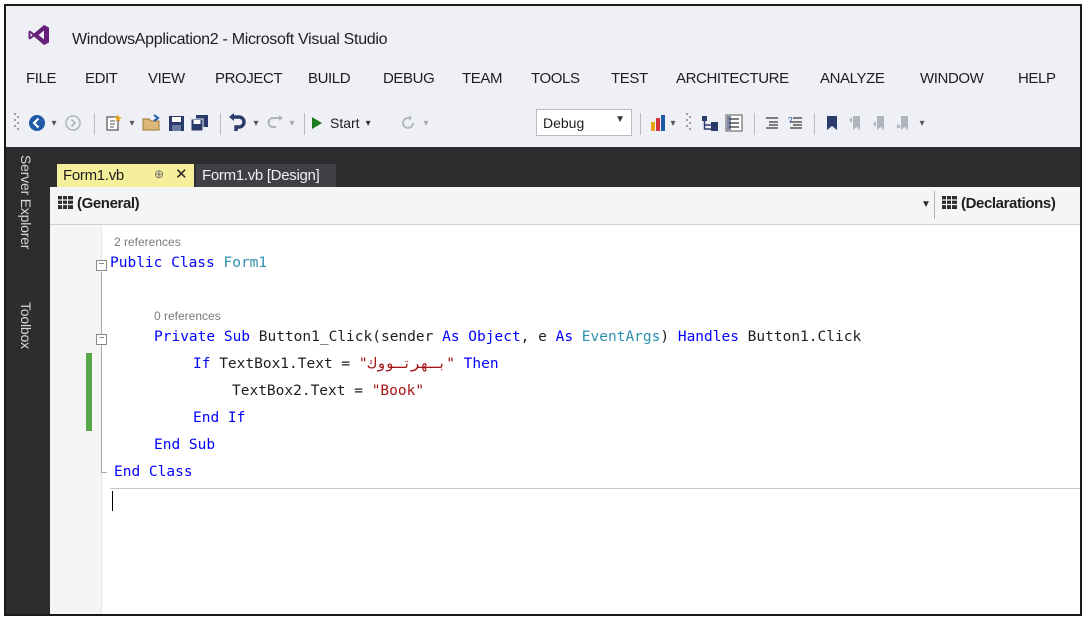 The width and height of the screenshot is (1086, 620). I want to click on grip-icon, so click(688, 121).